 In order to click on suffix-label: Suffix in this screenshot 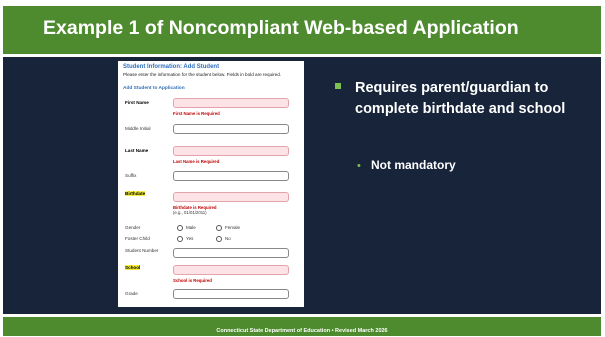, I will do `click(131, 175)`.